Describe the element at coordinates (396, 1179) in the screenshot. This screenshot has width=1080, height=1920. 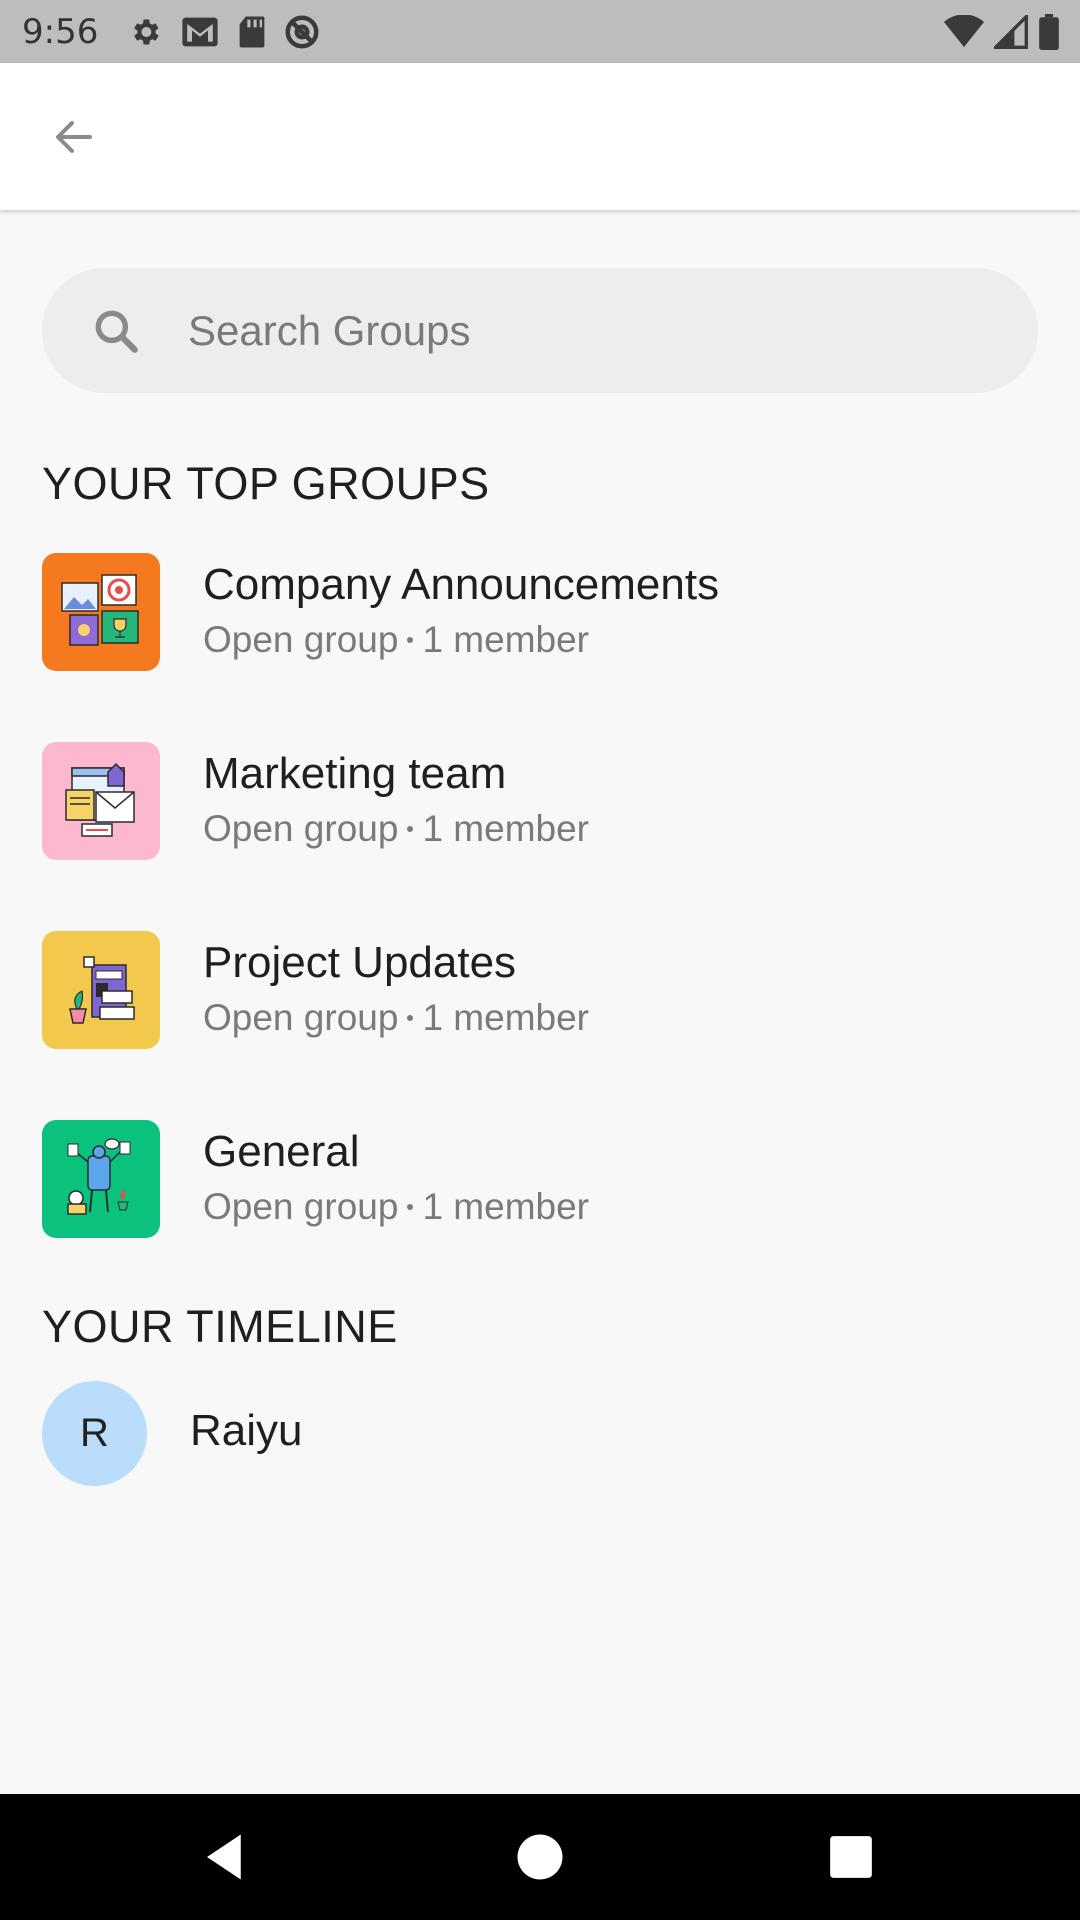
I see `group-text: General Open group 1 member` at that location.